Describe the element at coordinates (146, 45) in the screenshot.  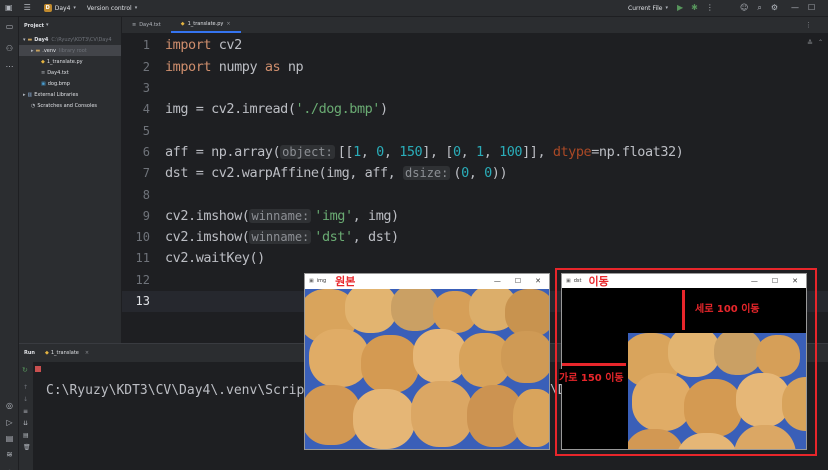
I see `line-number: 1` at that location.